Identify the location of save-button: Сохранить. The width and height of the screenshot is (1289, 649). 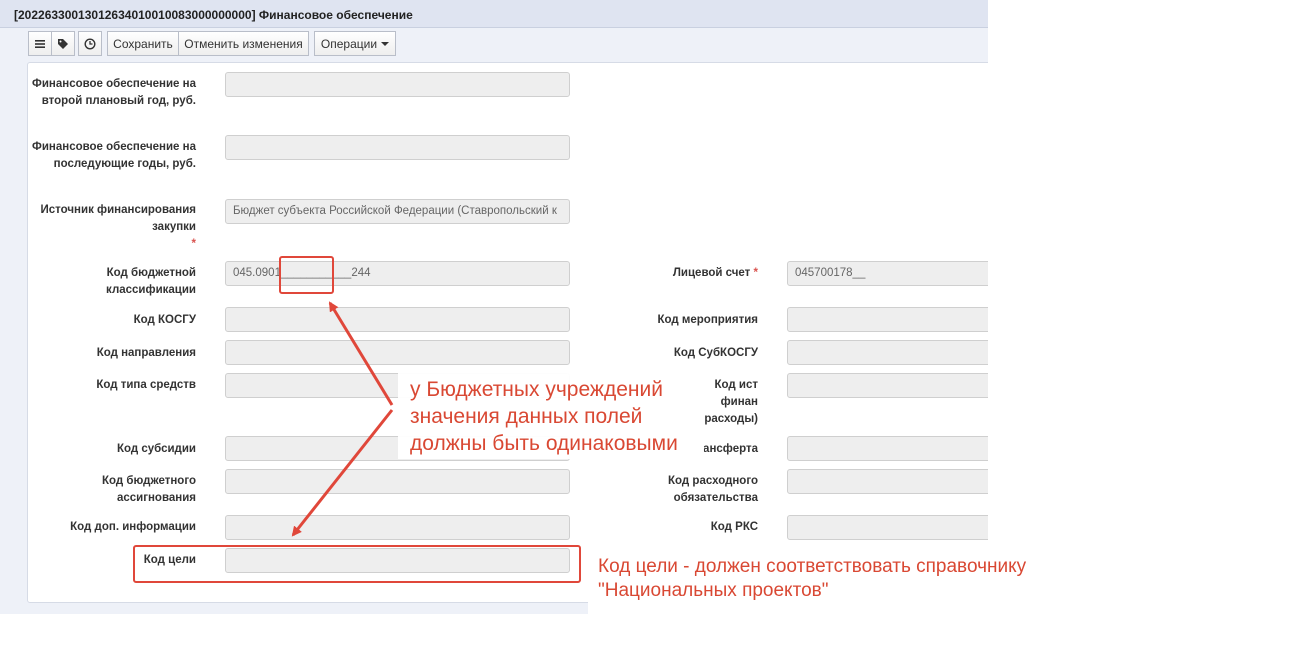
(143, 43).